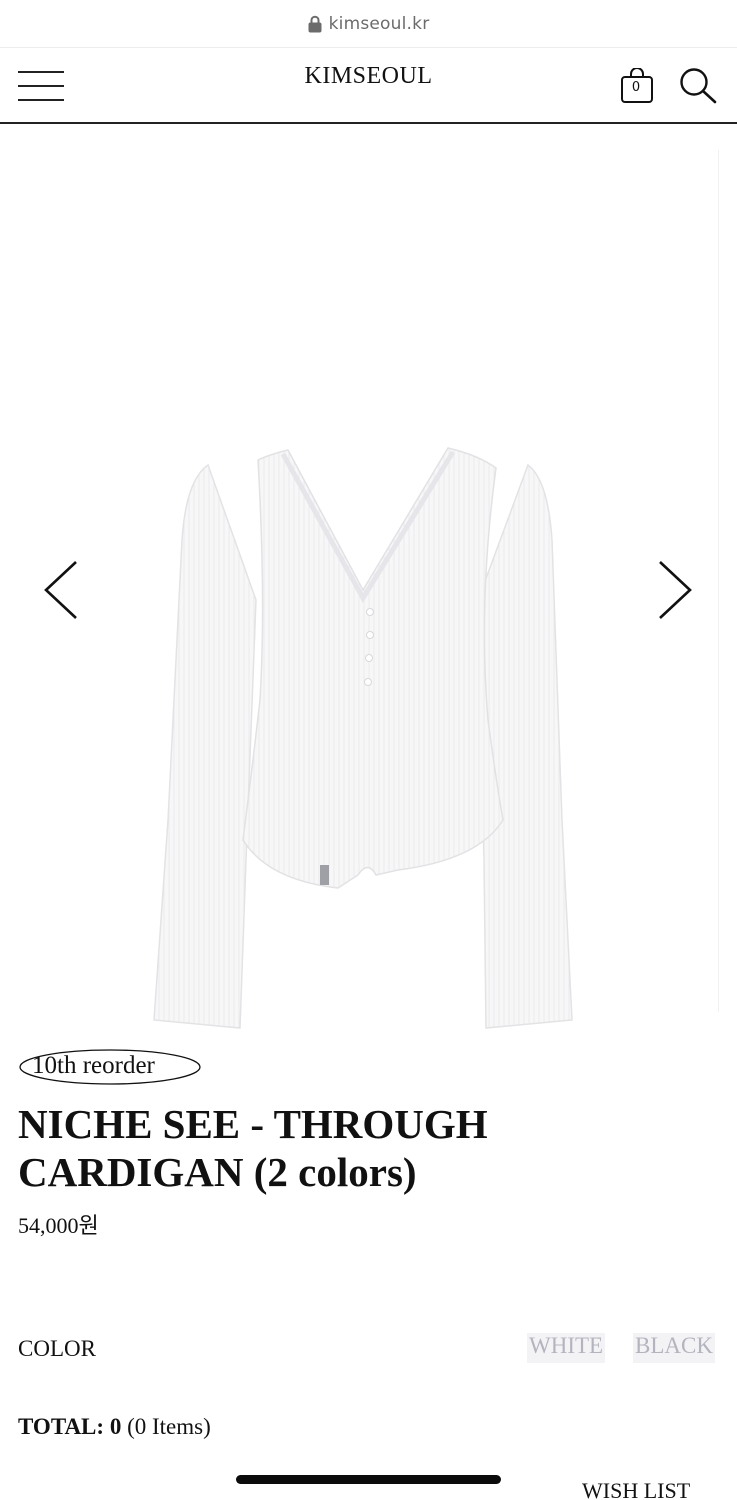 This screenshot has height=1500, width=737. Describe the element at coordinates (61, 1426) in the screenshot. I see `total-label: TOTAL:` at that location.